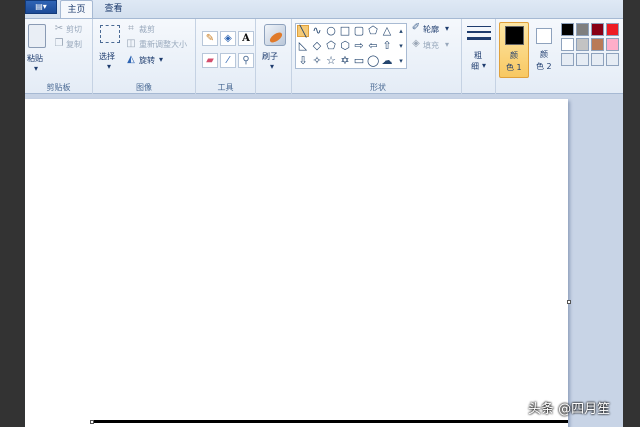 This screenshot has width=640, height=427. Describe the element at coordinates (210, 38) in the screenshot. I see `pencil-icon: ✎` at that location.